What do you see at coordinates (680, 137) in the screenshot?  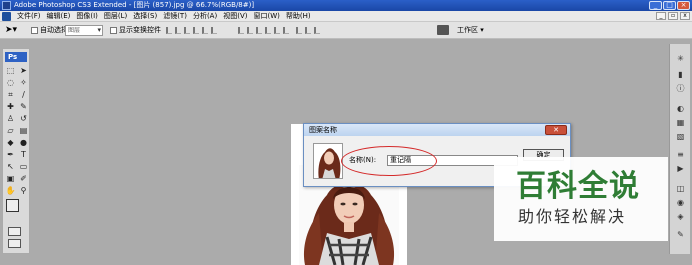 I see `styles-panel-icon: ▧` at bounding box center [680, 137].